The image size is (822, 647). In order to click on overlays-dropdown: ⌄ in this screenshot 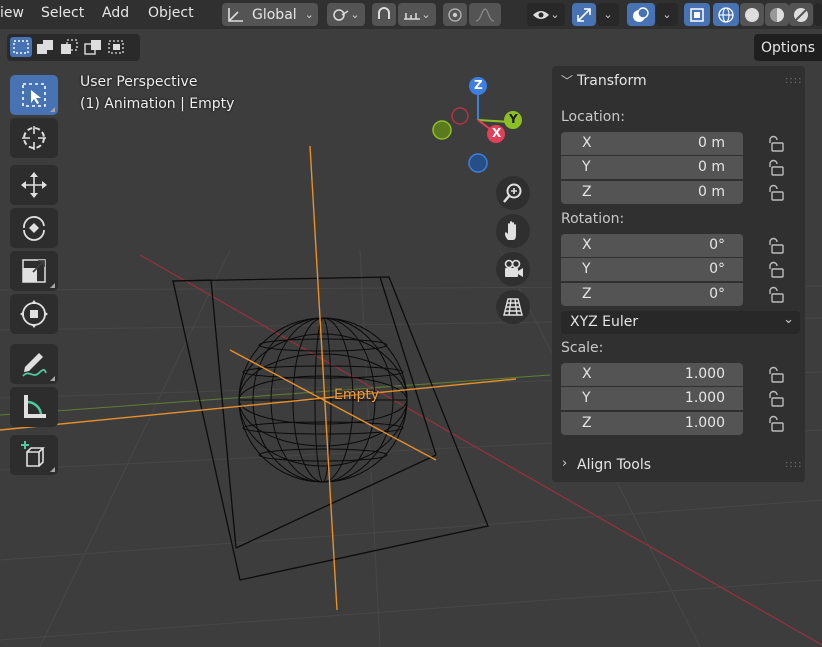, I will do `click(667, 14)`.